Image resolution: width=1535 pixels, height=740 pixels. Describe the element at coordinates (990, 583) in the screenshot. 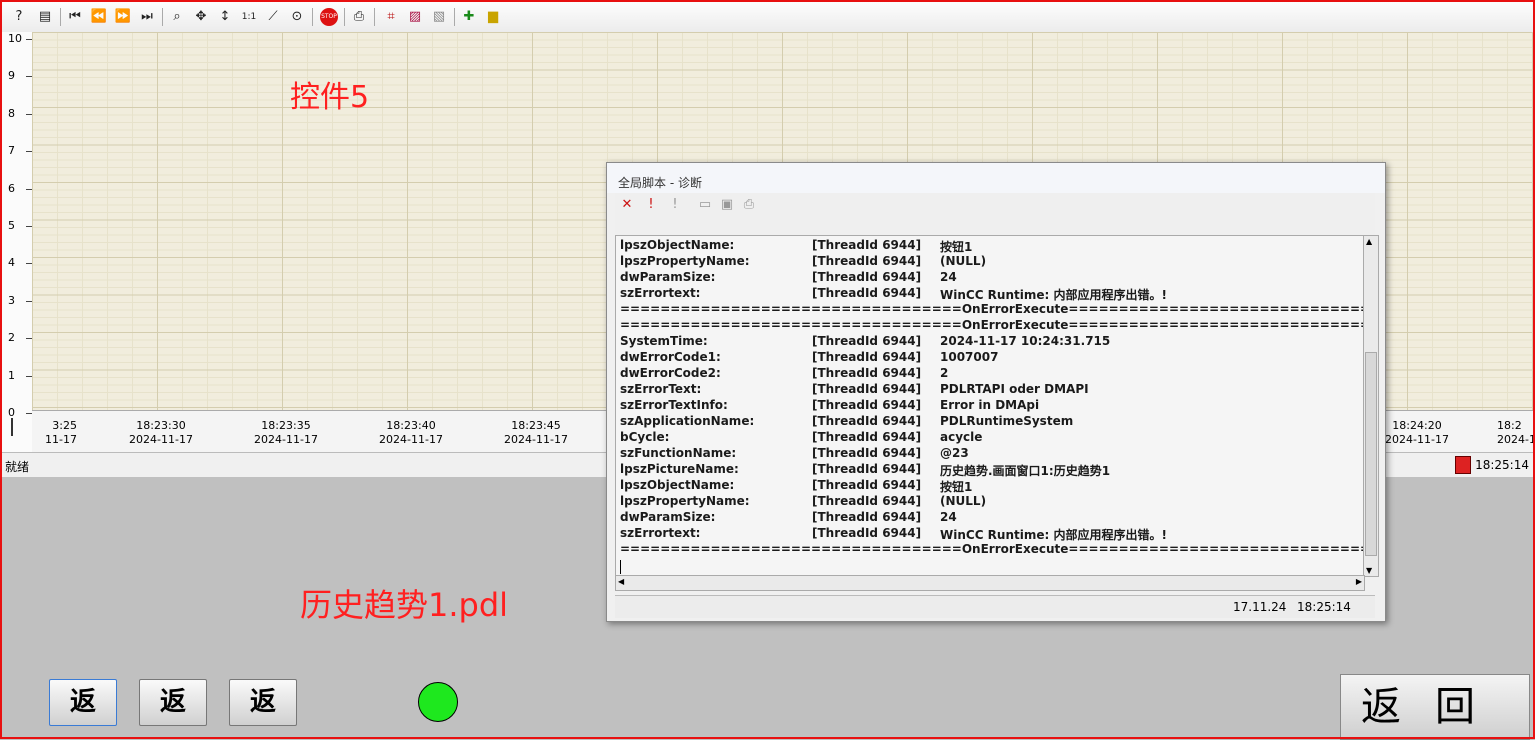

I see `horizontal-scrollbar: ◀ ▶` at that location.